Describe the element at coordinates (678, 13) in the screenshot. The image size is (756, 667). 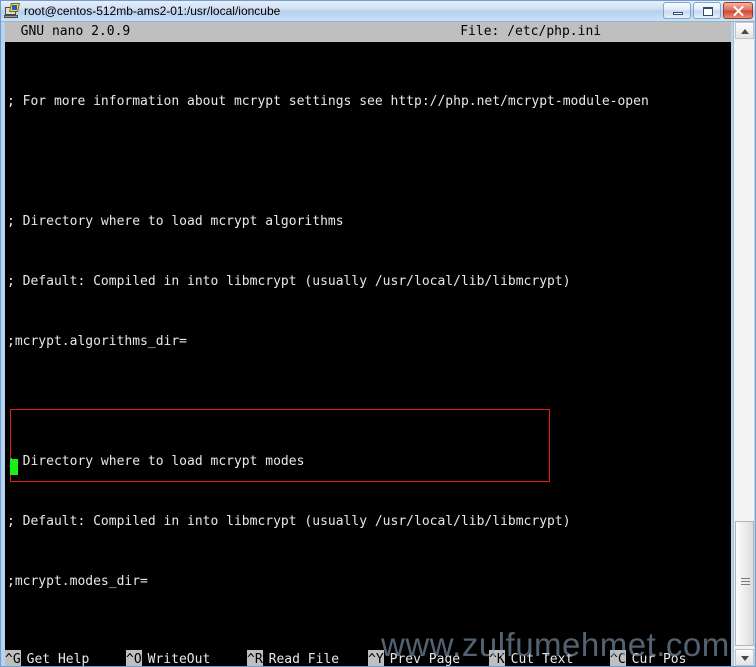
I see `minimize-icon` at that location.